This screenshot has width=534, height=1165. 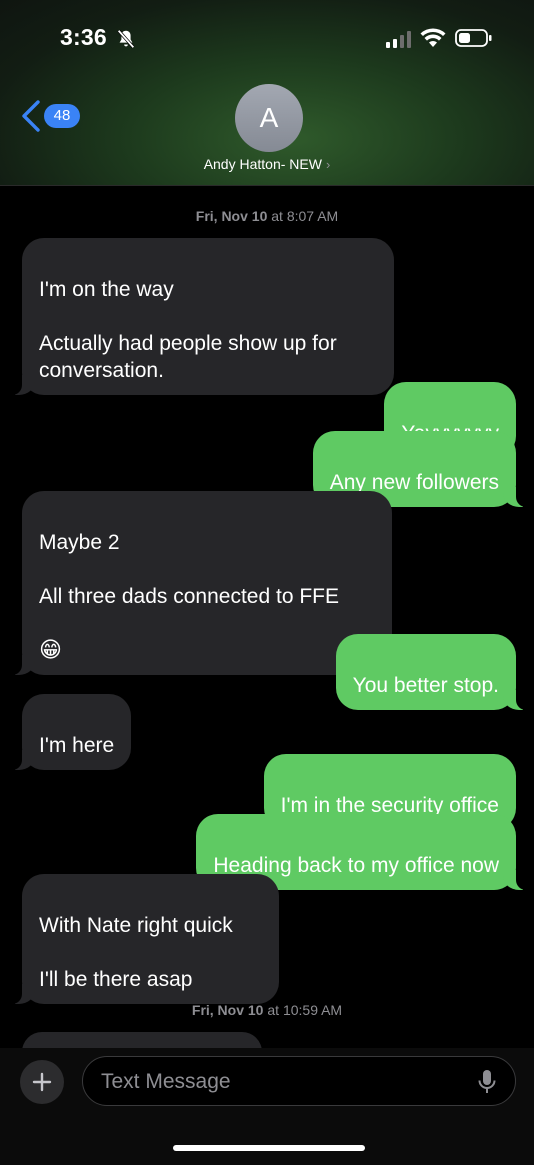 What do you see at coordinates (473, 38) in the screenshot?
I see `battery-icon` at bounding box center [473, 38].